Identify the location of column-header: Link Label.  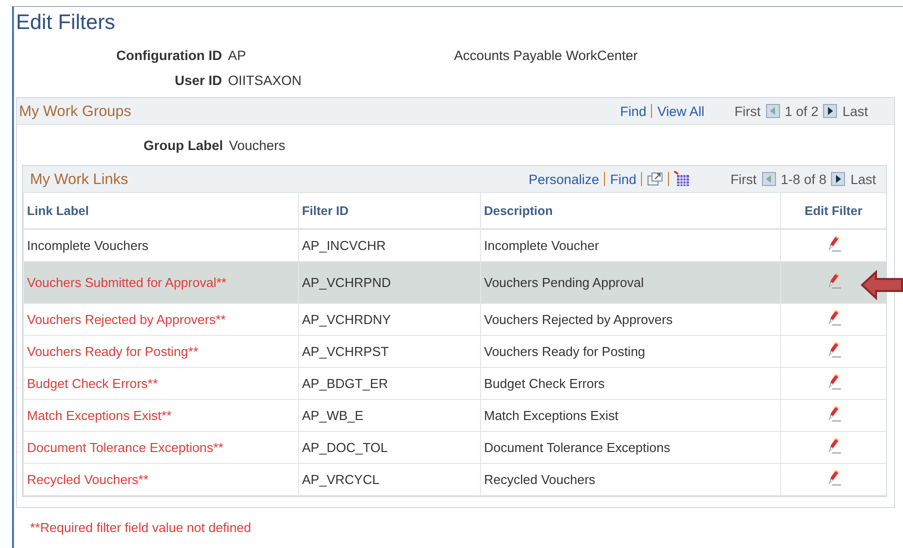
(161, 211).